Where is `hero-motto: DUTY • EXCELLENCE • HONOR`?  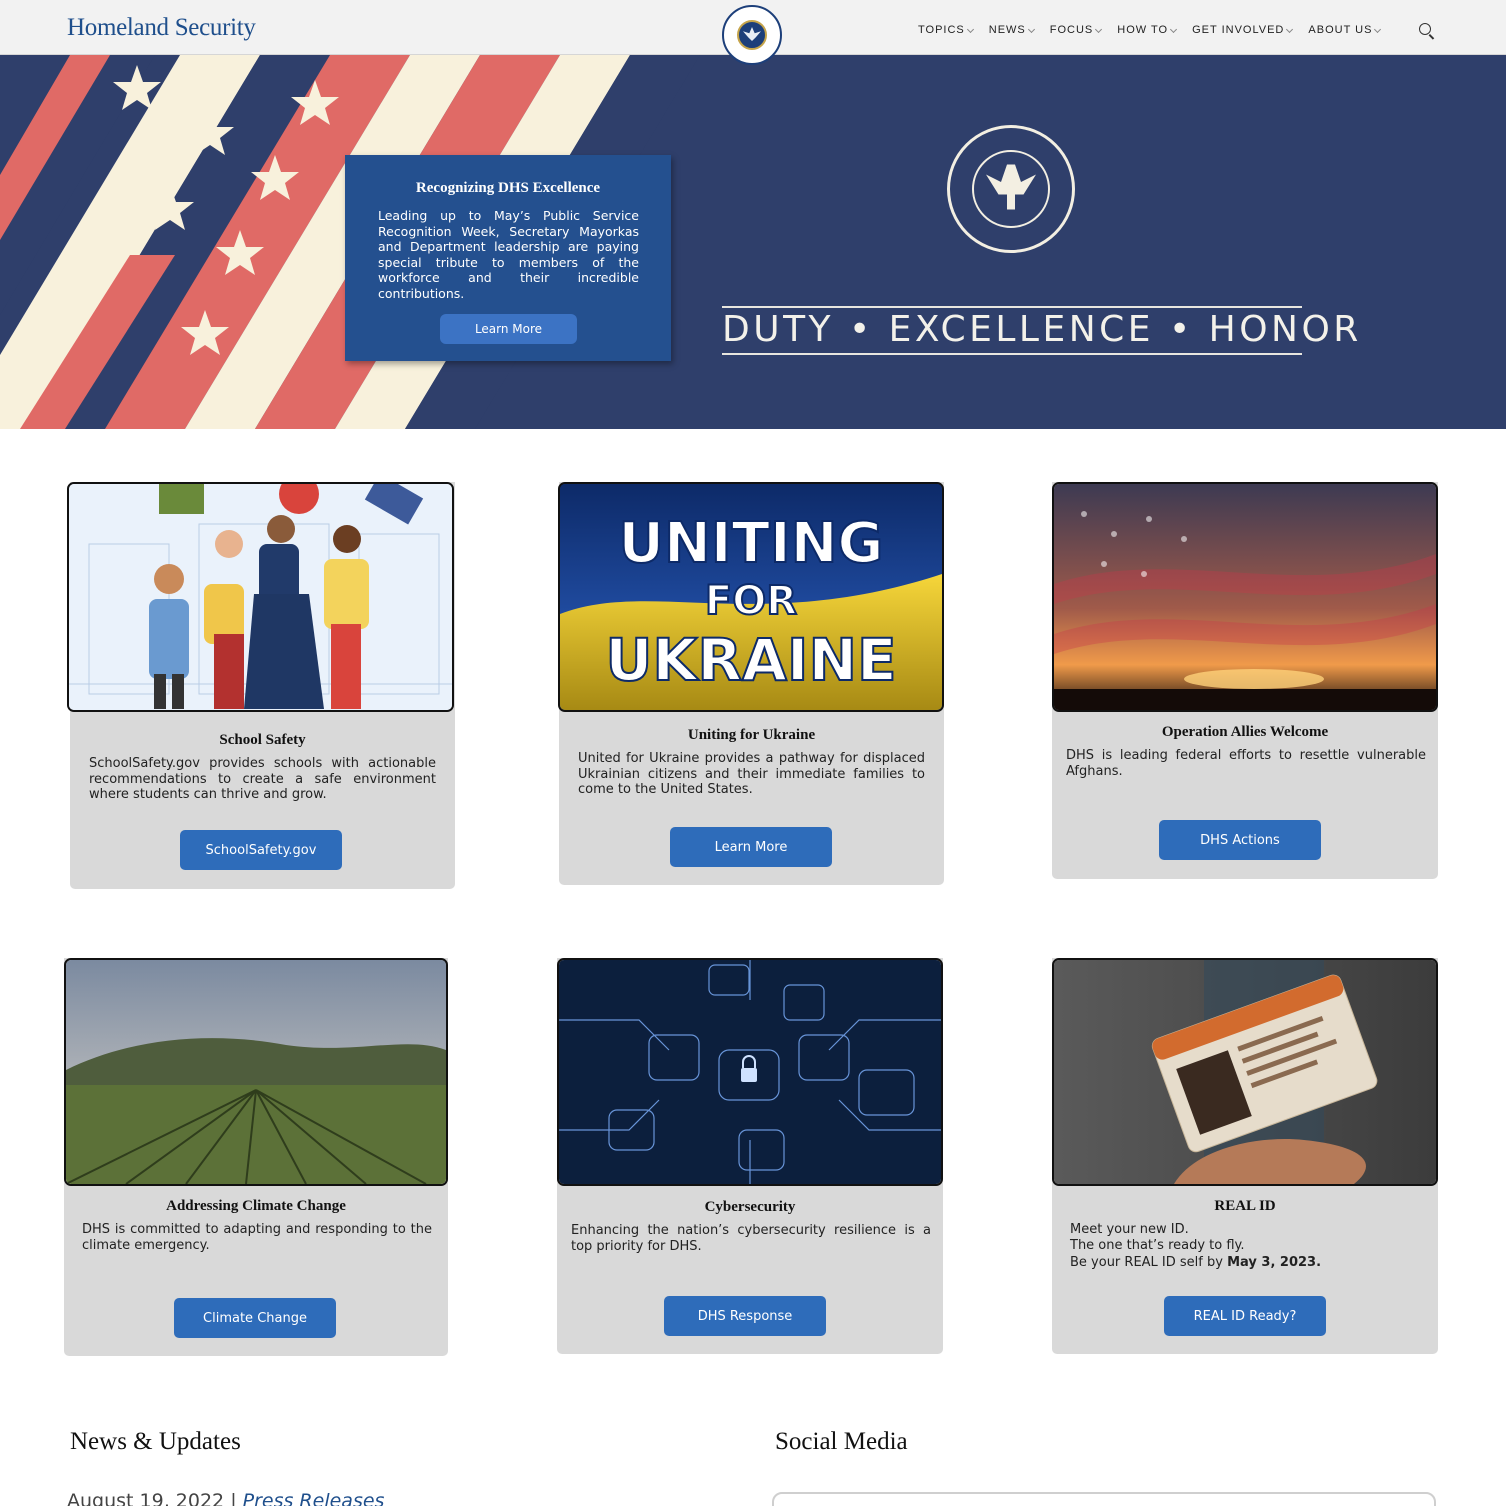 hero-motto: DUTY • EXCELLENCE • HONOR is located at coordinates (1042, 329).